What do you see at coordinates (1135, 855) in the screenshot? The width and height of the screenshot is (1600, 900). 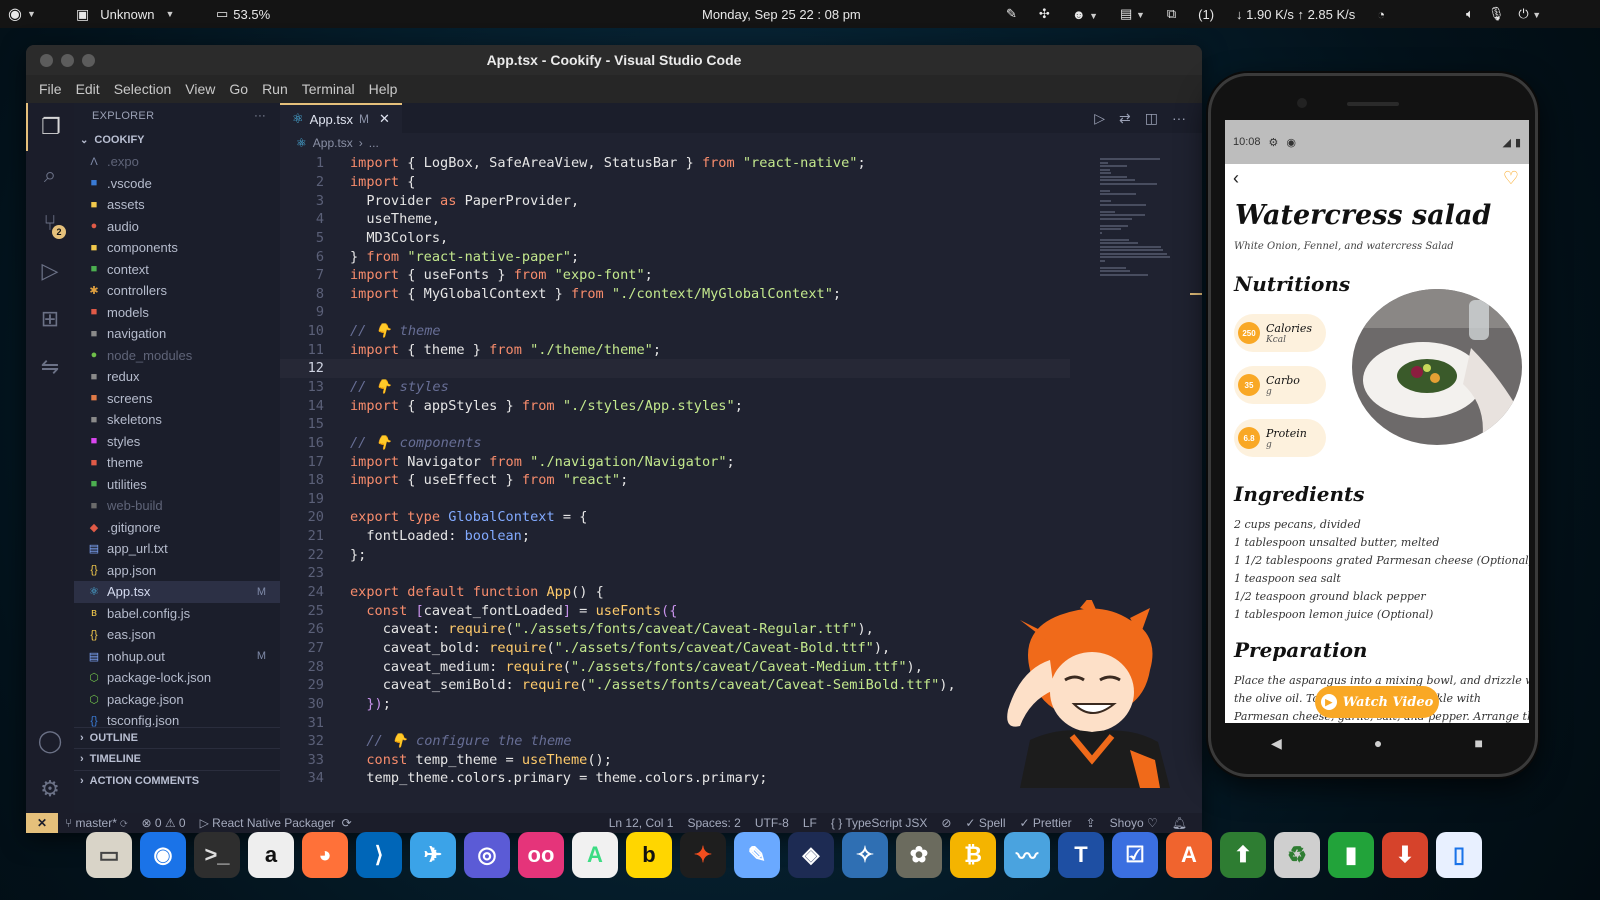 I see `dock-app-tasks-icon: ☑` at bounding box center [1135, 855].